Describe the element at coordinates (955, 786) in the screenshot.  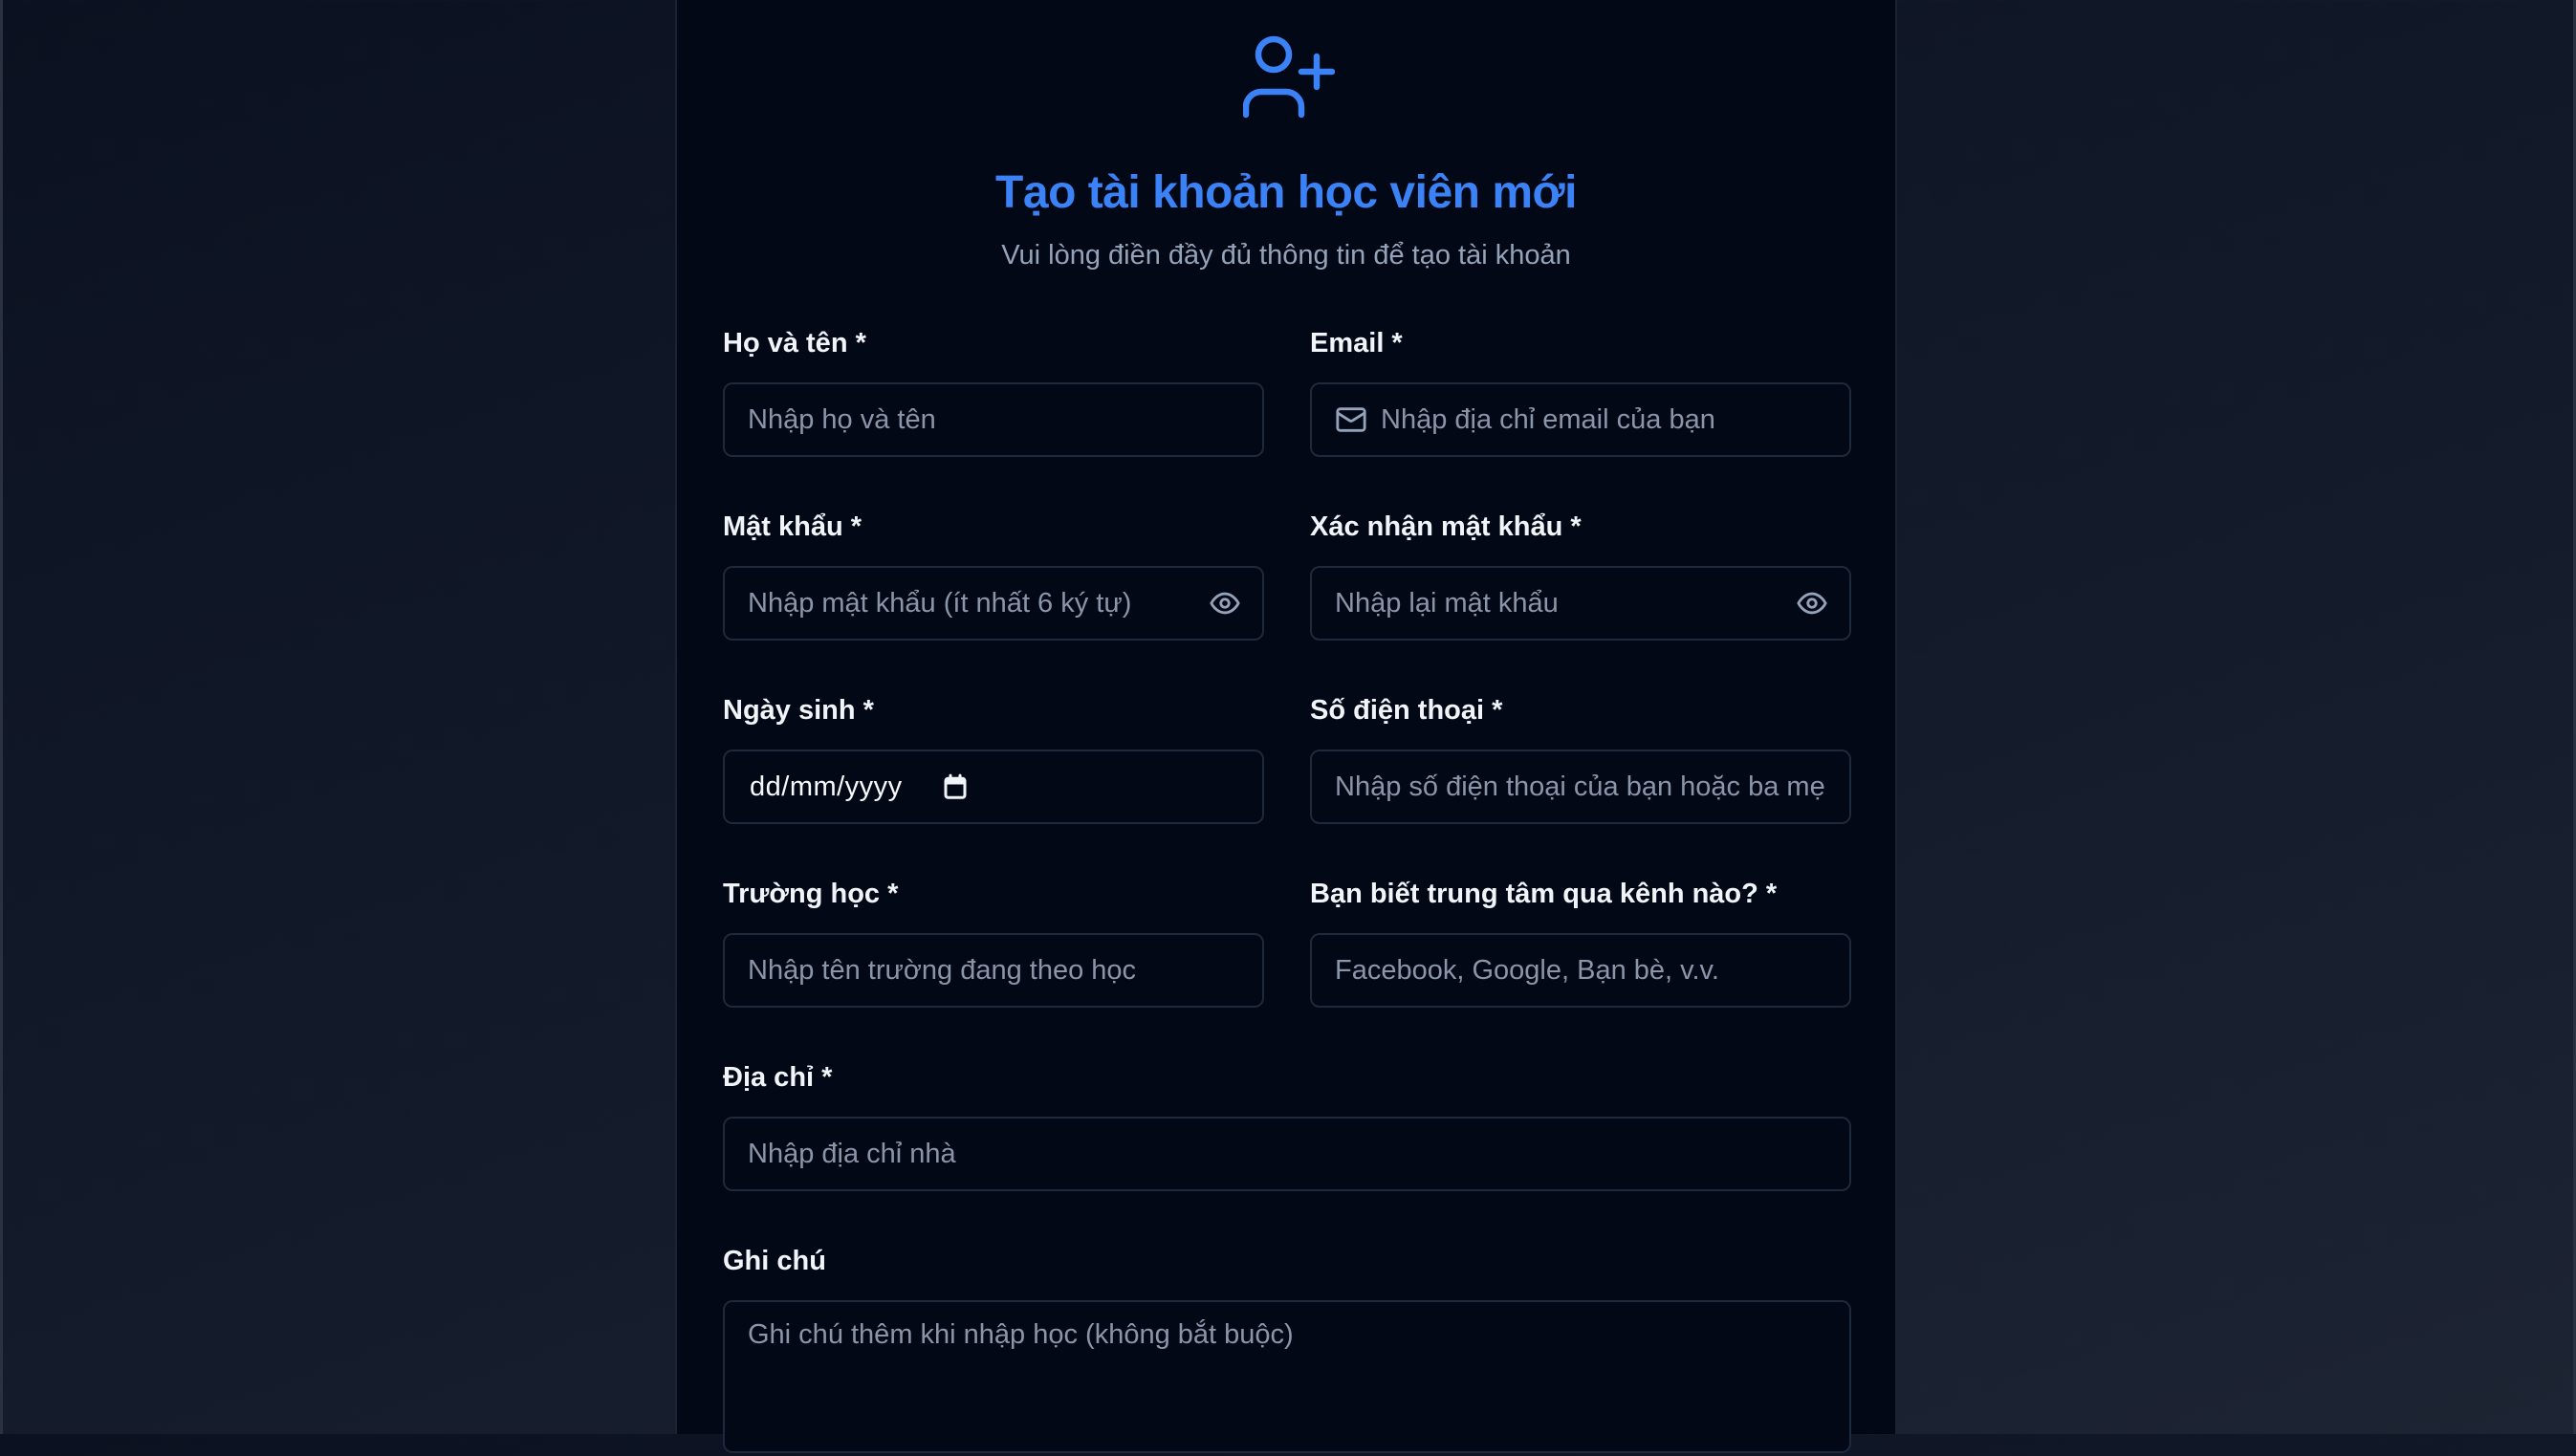
I see `calendar-icon` at that location.